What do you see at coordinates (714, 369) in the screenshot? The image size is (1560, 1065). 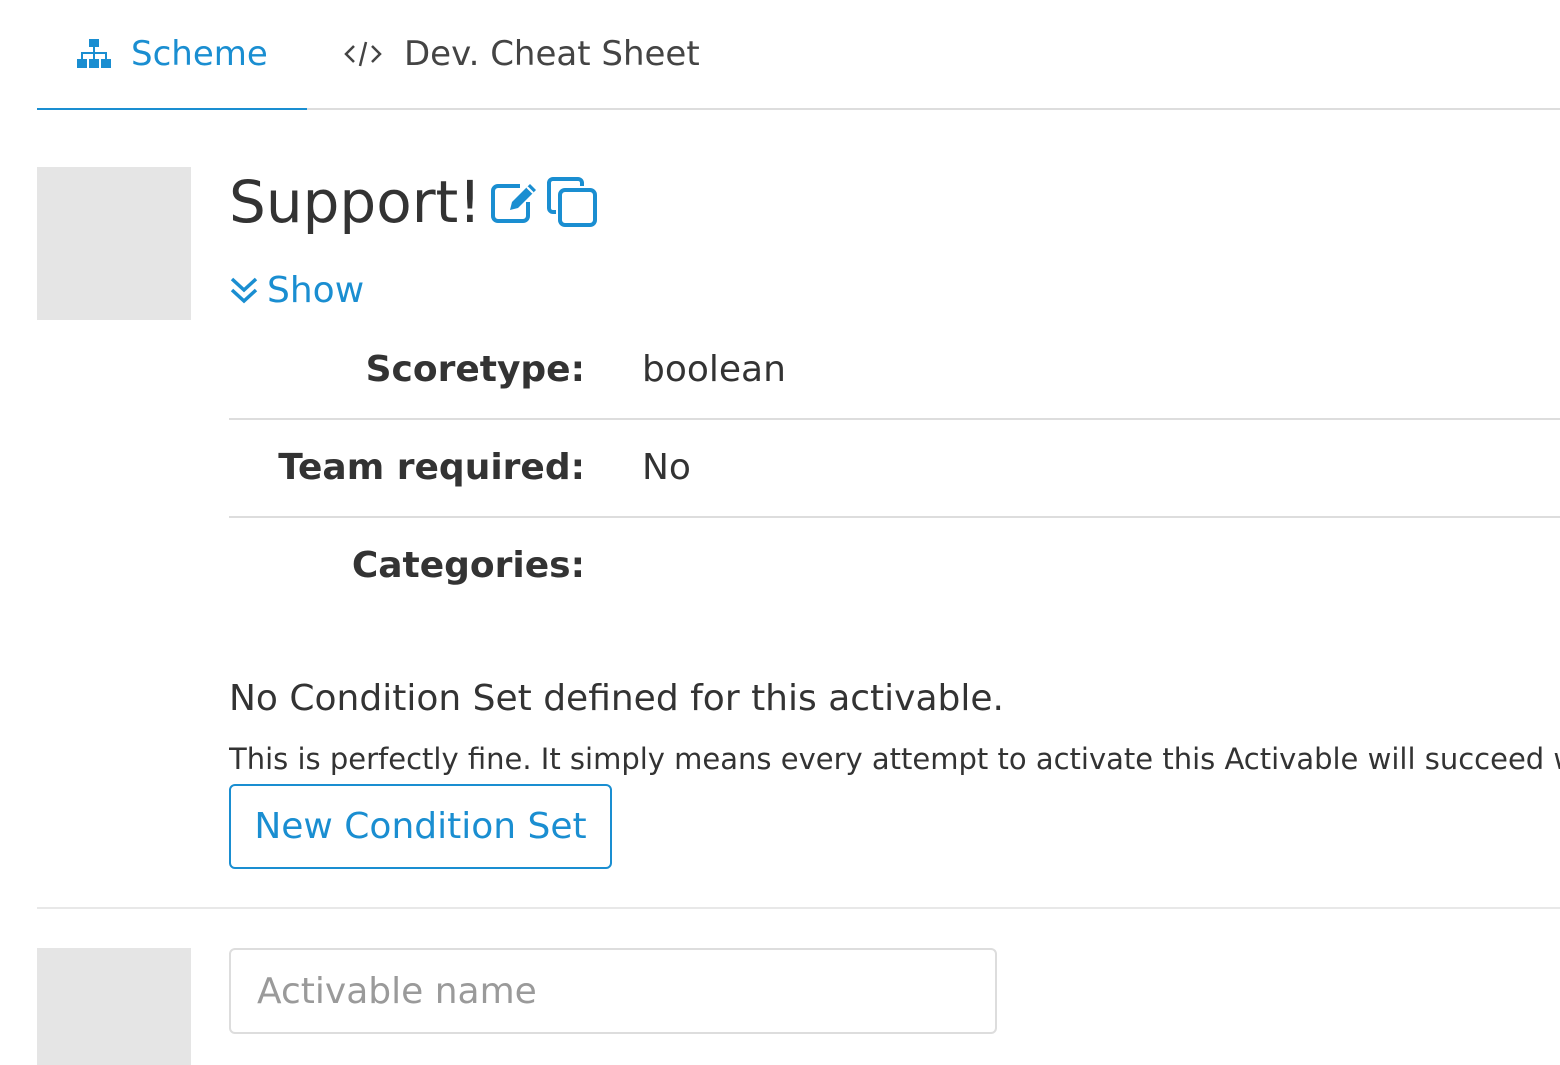 I see `property-value: boolean` at bounding box center [714, 369].